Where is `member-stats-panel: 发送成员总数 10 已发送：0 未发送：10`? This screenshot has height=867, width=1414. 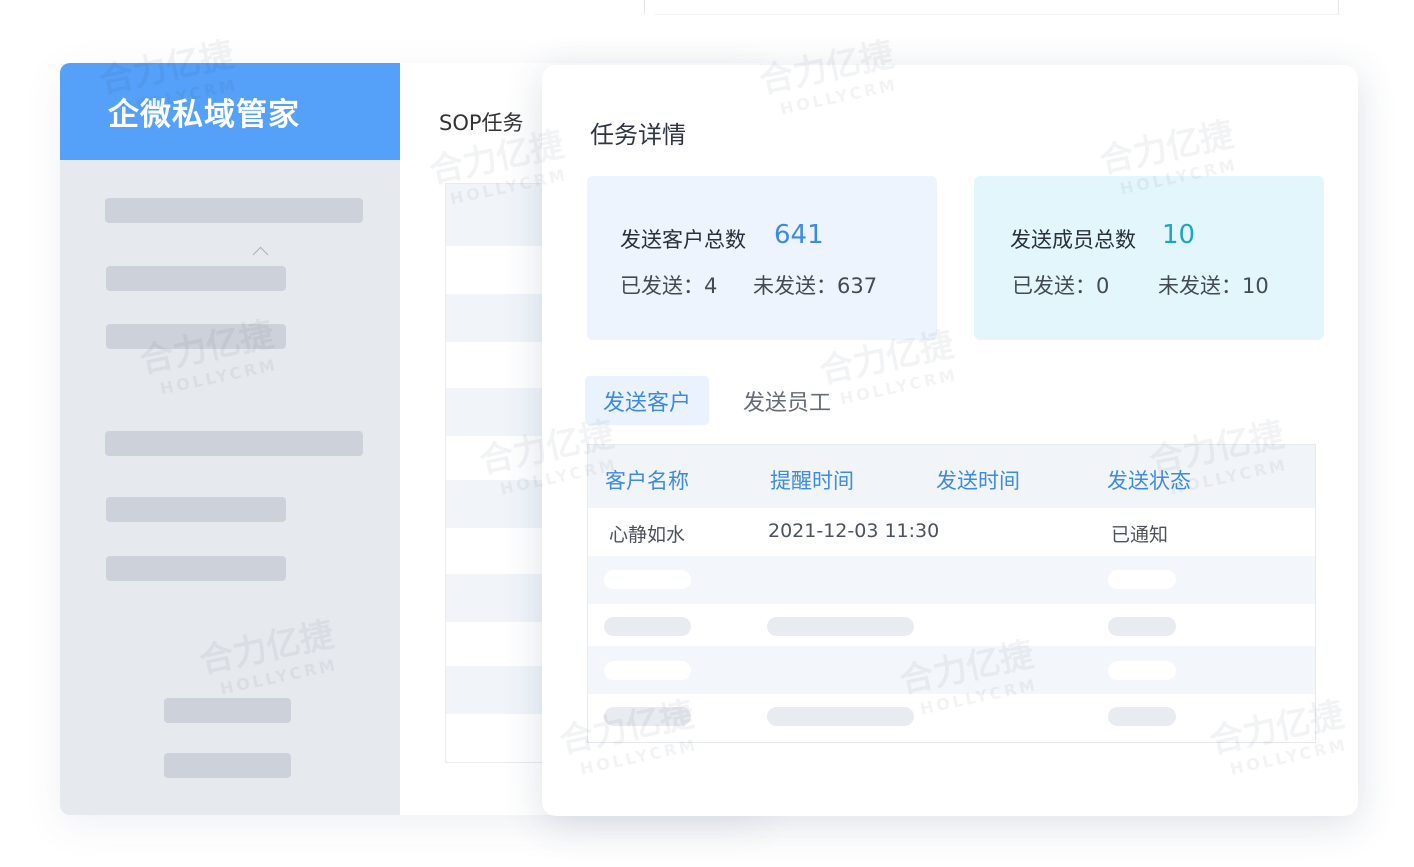 member-stats-panel: 发送成员总数 10 已发送：0 未发送：10 is located at coordinates (1149, 258).